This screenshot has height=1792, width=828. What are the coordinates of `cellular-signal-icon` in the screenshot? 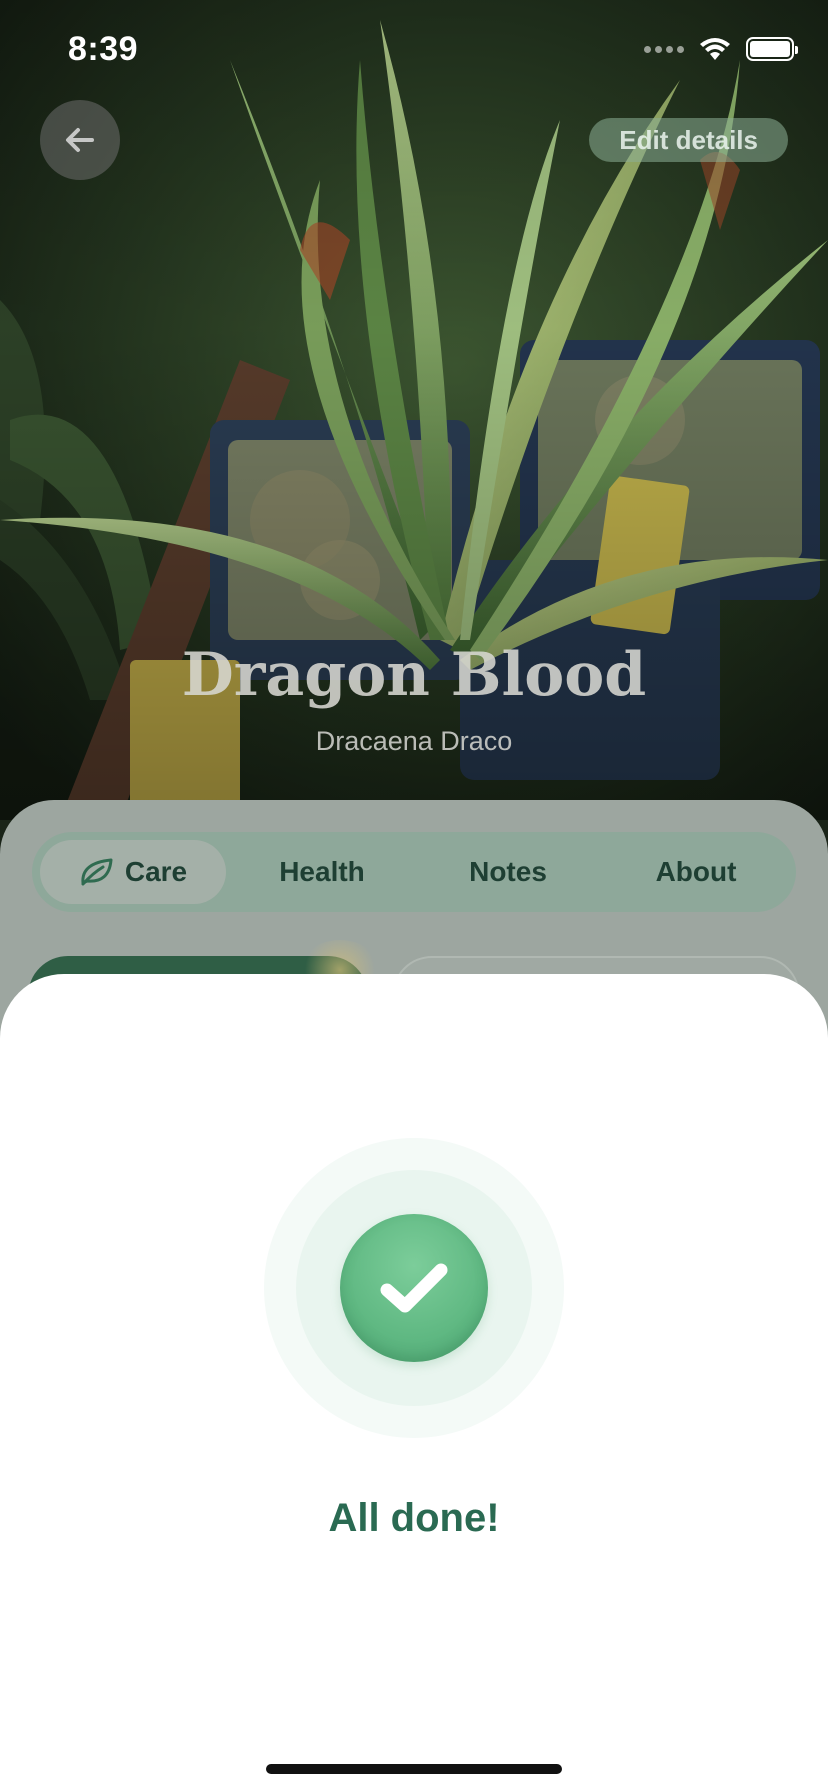 It's located at (664, 49).